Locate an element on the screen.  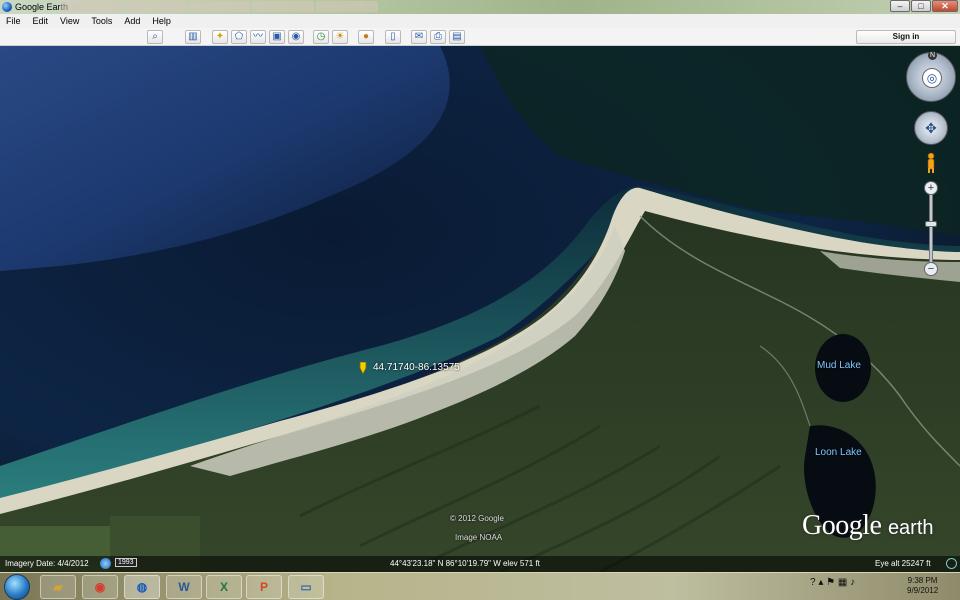
clock-date: 9/9/2012 is located at coordinates (923, 590).